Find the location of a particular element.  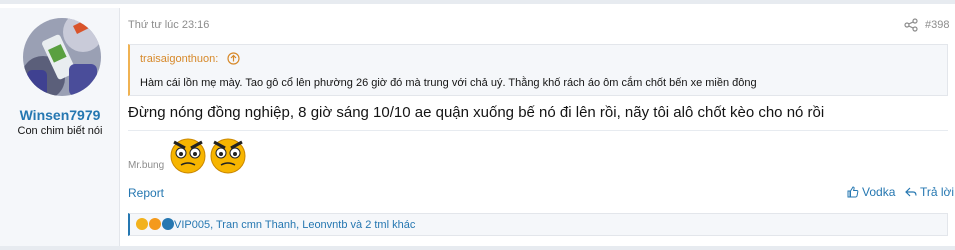

reply-button: Trả lời is located at coordinates (929, 192).